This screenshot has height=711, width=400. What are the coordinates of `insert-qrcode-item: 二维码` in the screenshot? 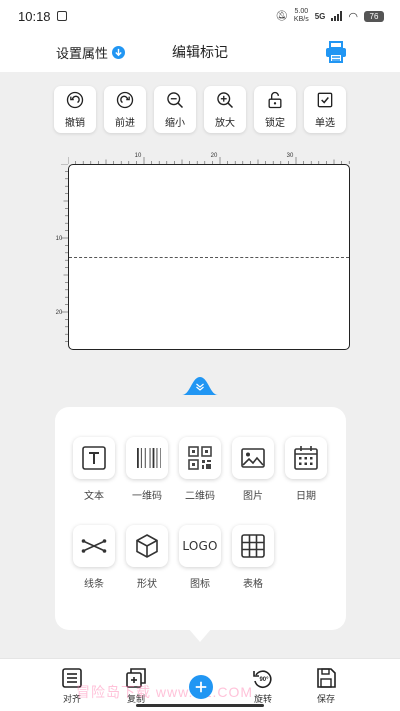 It's located at (200, 469).